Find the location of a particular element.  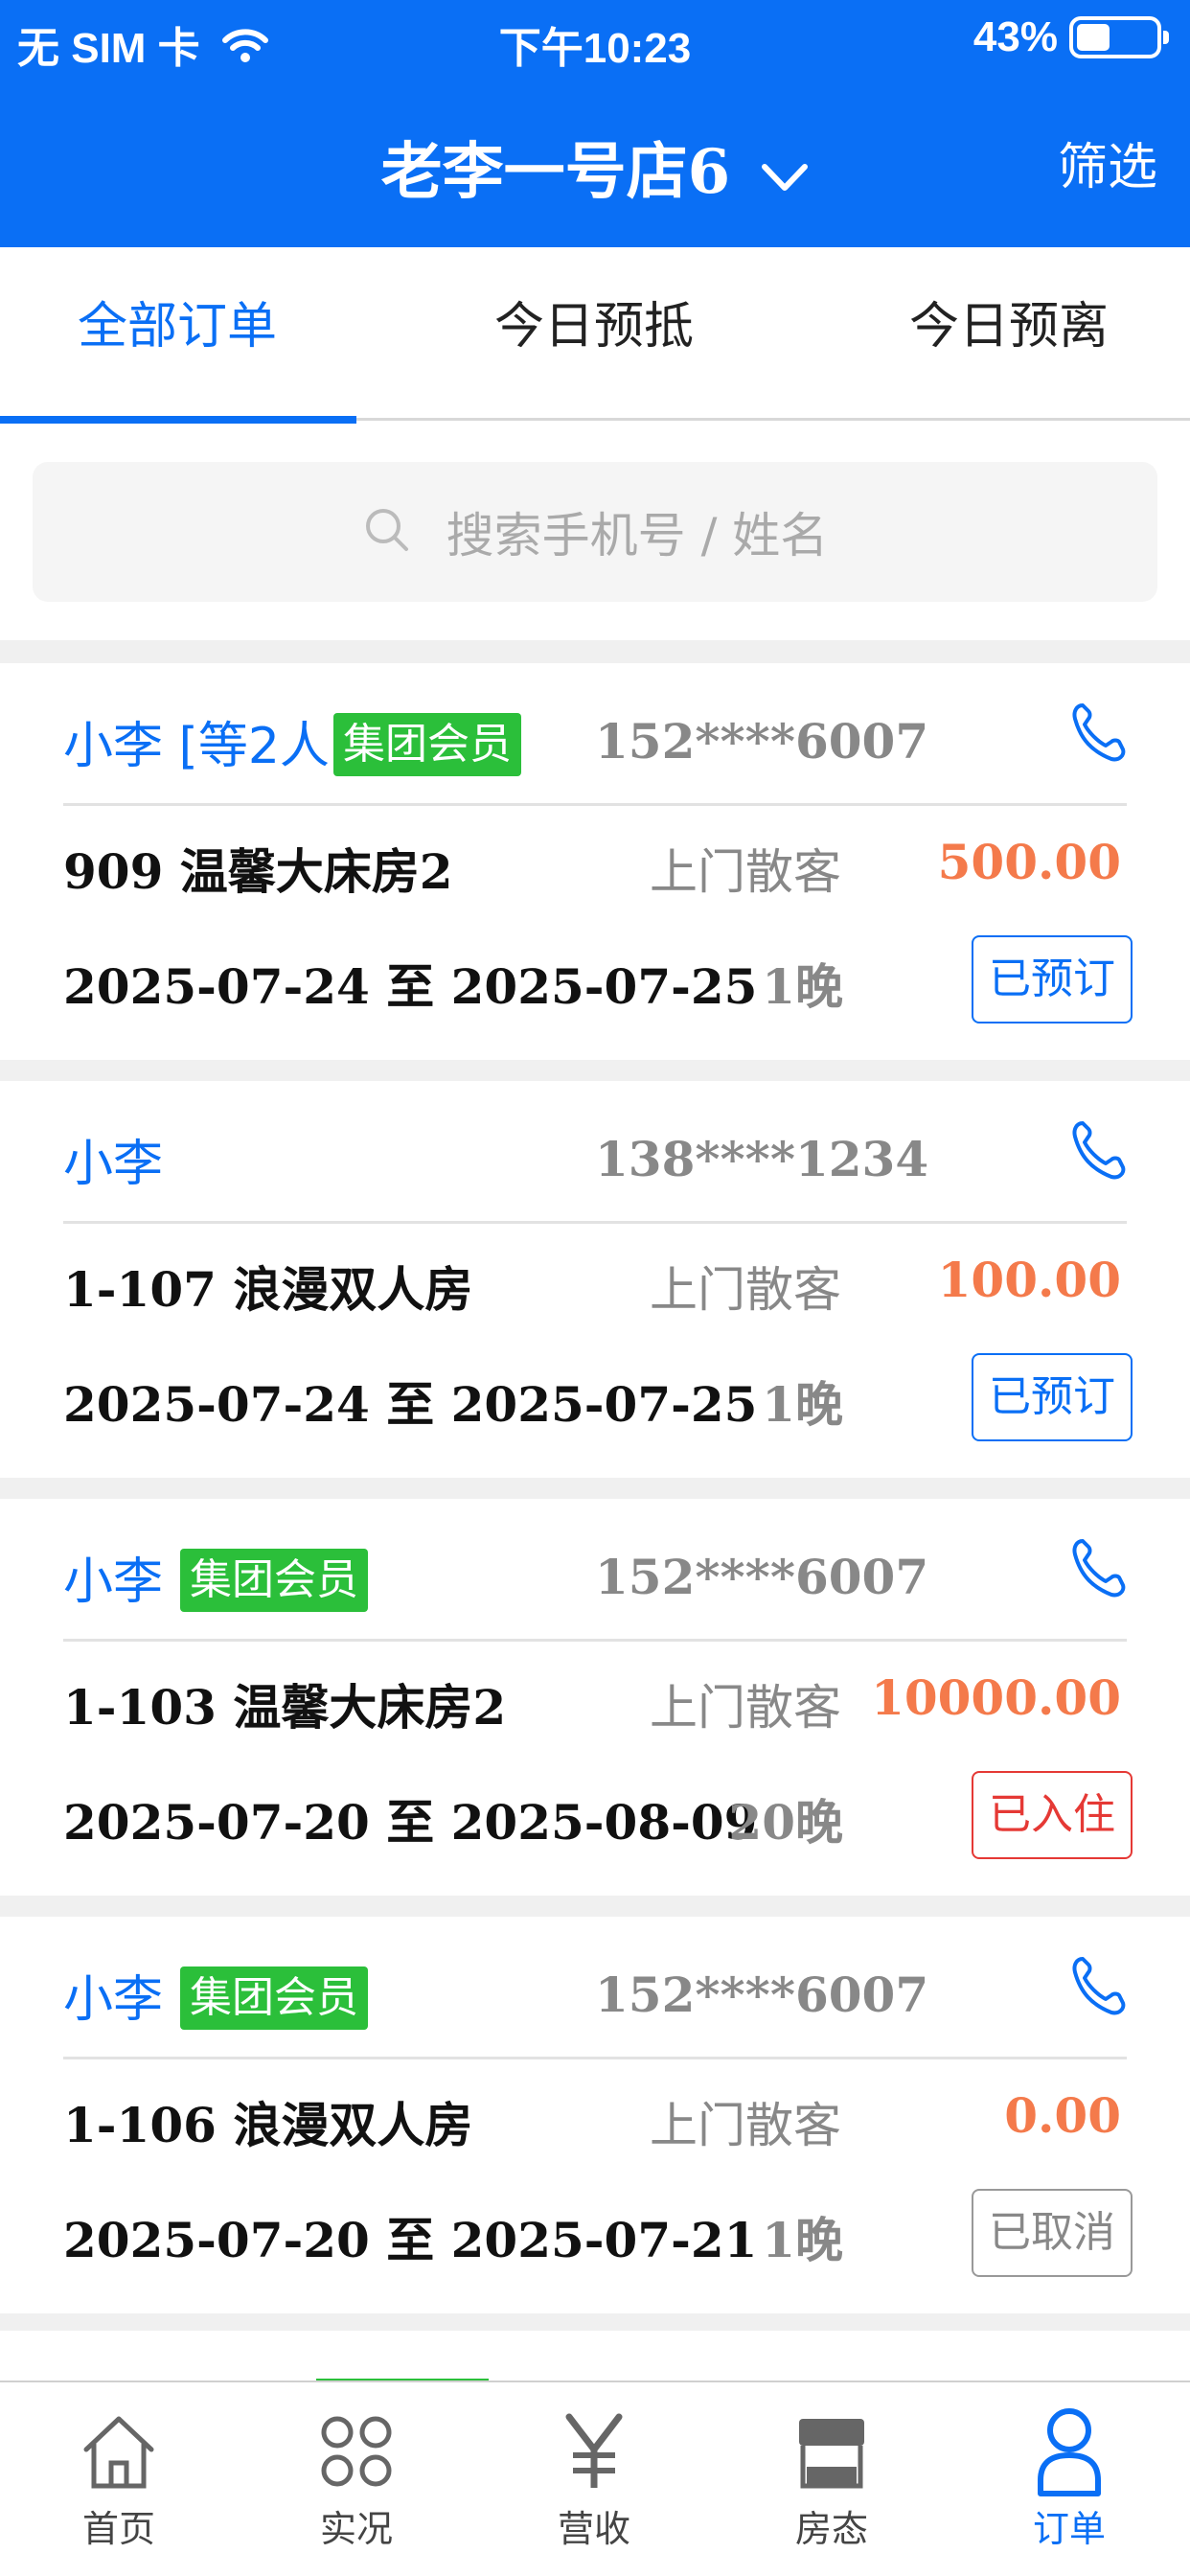

order-status-button: 已入住 is located at coordinates (1052, 1815).